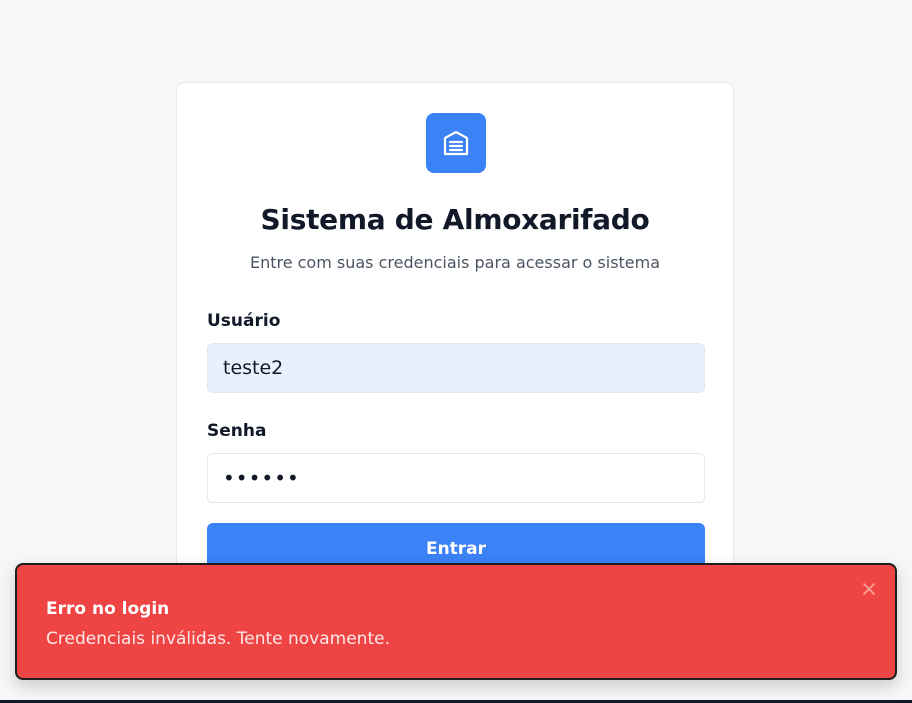 The width and height of the screenshot is (912, 703). What do you see at coordinates (237, 431) in the screenshot?
I see `password-label: Senha` at bounding box center [237, 431].